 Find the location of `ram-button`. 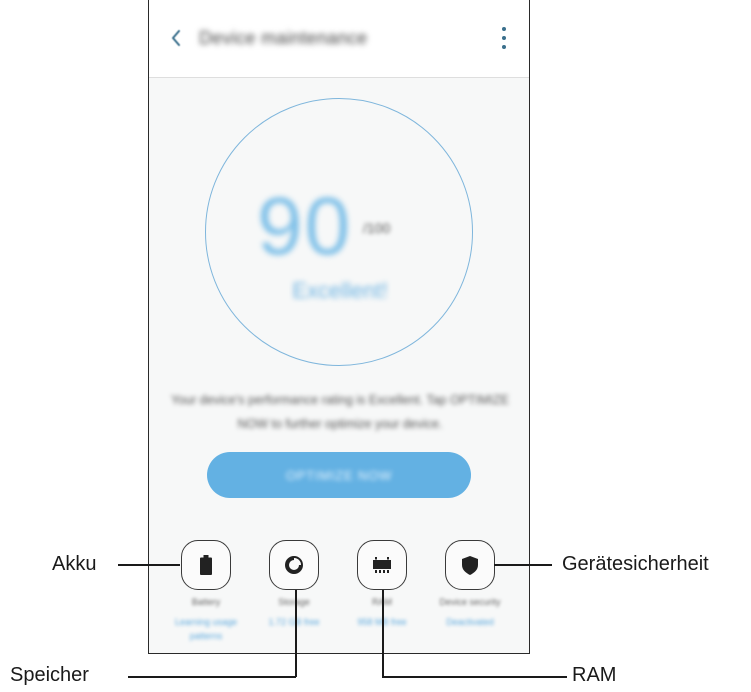

ram-button is located at coordinates (382, 565).